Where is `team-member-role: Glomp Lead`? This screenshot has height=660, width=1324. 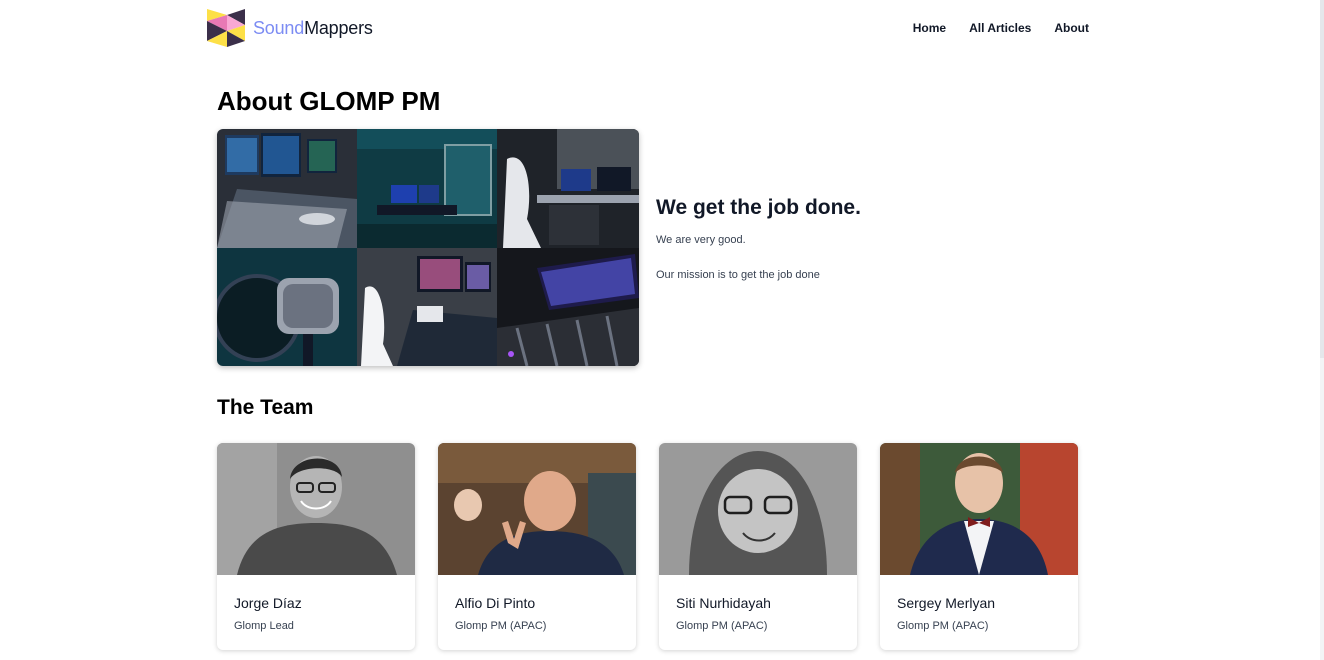 team-member-role: Glomp Lead is located at coordinates (264, 626).